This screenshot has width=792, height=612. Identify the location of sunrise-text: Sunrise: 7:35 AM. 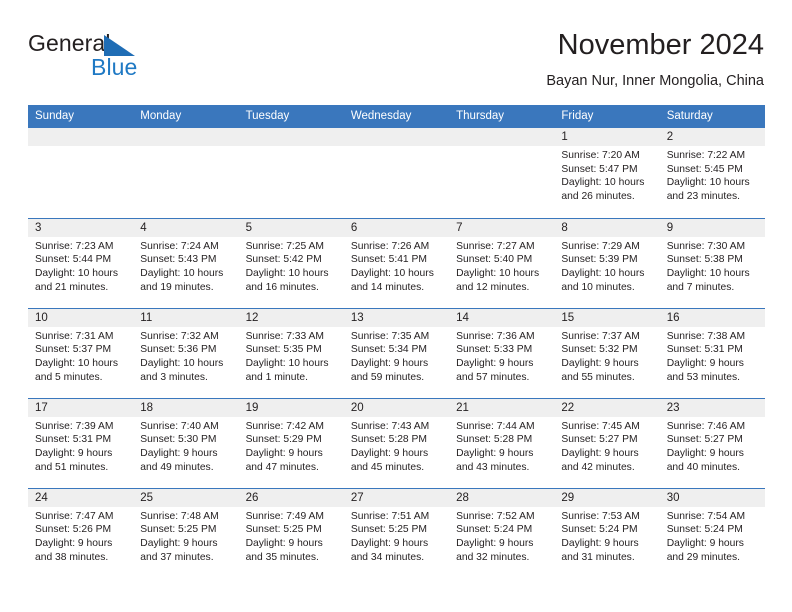
(390, 336).